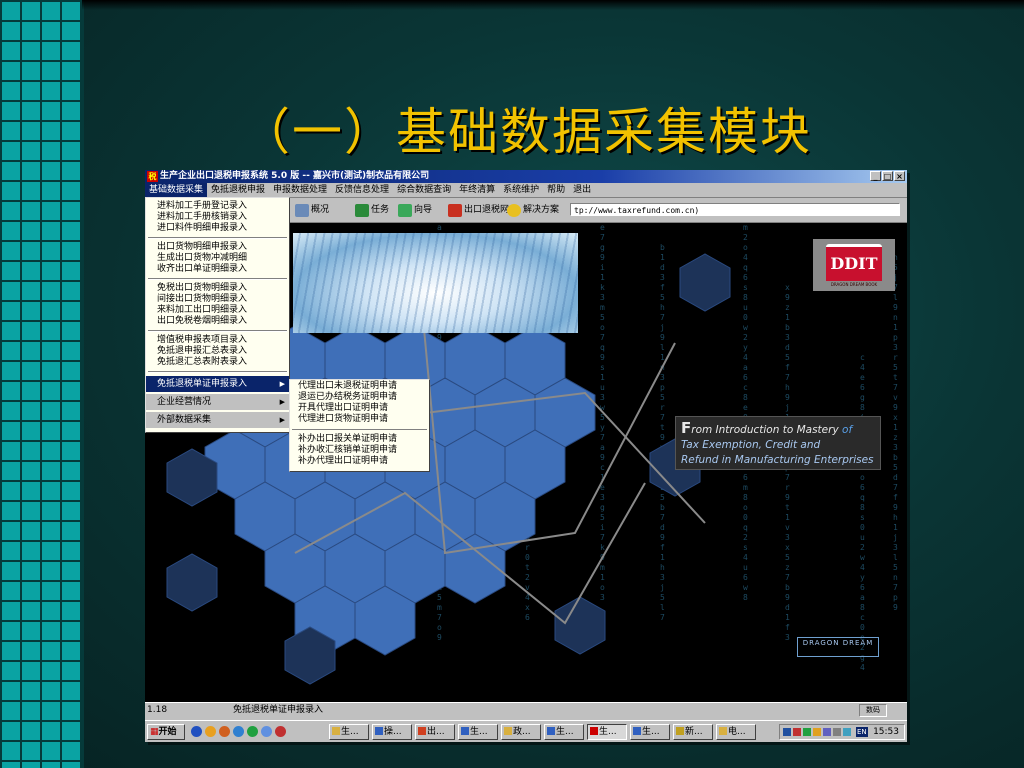 The image size is (1024, 768). I want to click on media-icon, so click(210, 731).